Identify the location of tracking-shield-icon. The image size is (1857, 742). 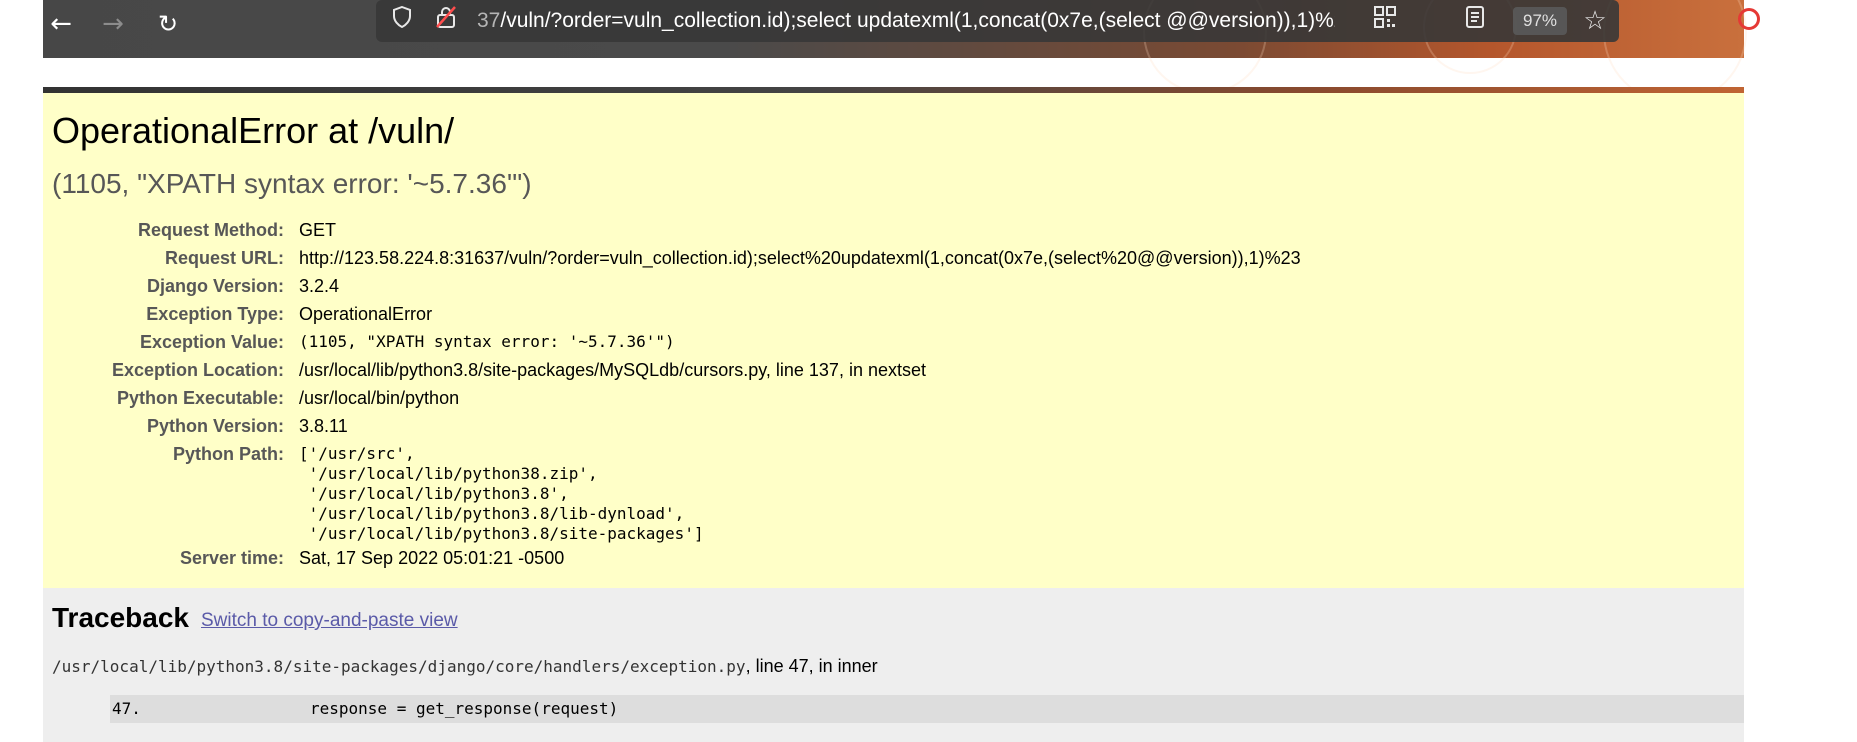
(402, 21).